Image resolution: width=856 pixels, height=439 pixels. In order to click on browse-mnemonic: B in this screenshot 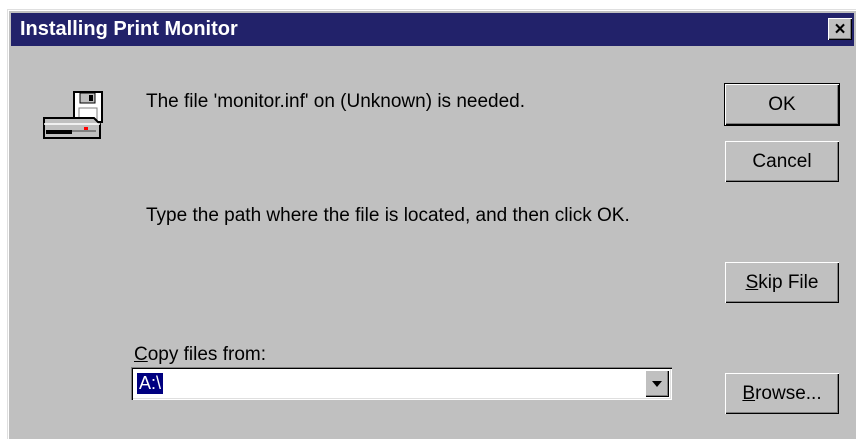, I will do `click(749, 393)`.